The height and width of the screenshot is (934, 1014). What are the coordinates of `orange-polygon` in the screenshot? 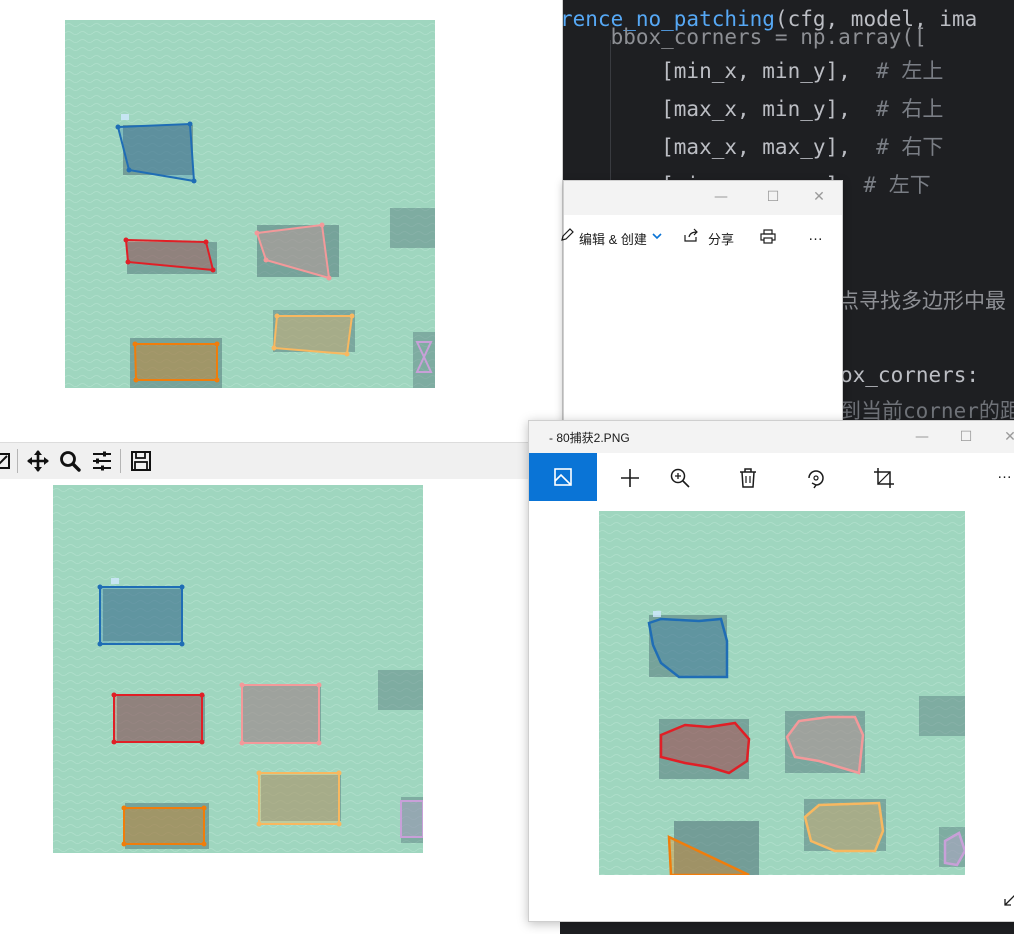 It's located at (175, 362).